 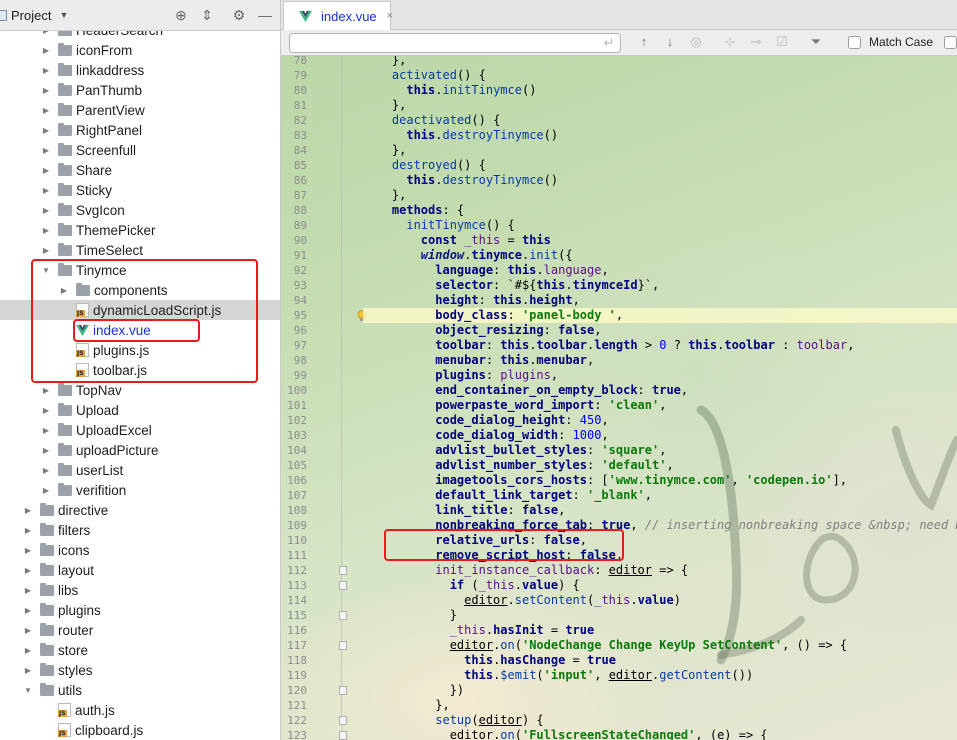 What do you see at coordinates (207, 15) in the screenshot?
I see `collapse-all-icon: ⇕` at bounding box center [207, 15].